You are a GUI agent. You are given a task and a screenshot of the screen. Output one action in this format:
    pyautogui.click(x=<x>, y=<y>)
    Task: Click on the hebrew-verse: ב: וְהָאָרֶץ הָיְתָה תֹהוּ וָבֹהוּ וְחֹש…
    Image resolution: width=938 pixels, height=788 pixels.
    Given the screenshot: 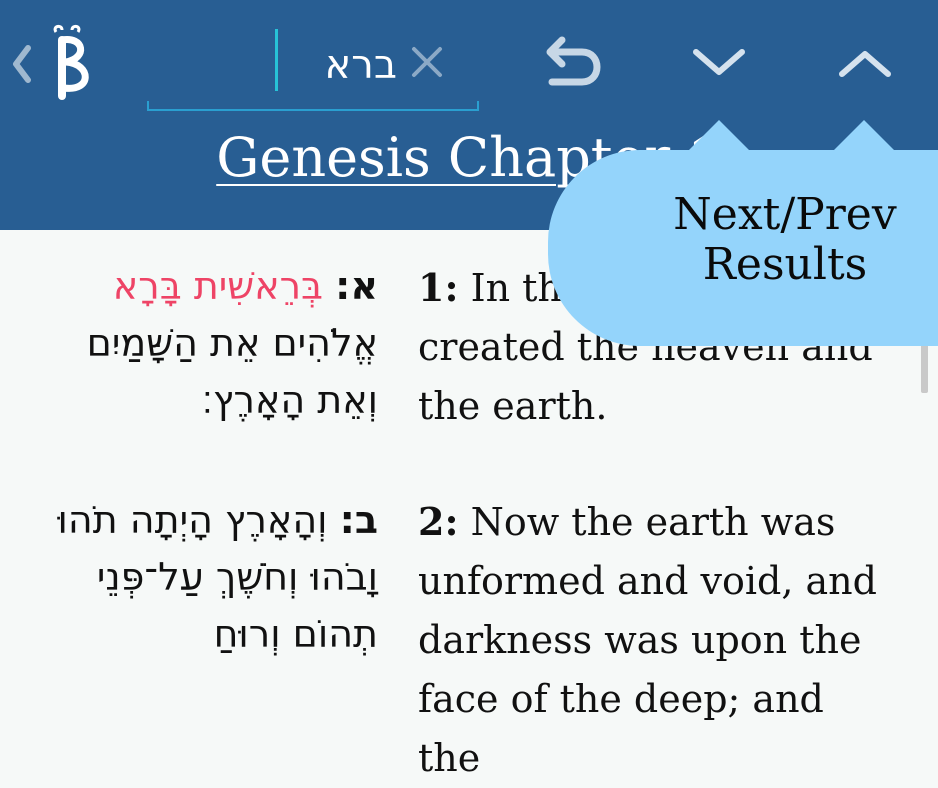 What is the action you would take?
    pyautogui.click(x=198, y=577)
    